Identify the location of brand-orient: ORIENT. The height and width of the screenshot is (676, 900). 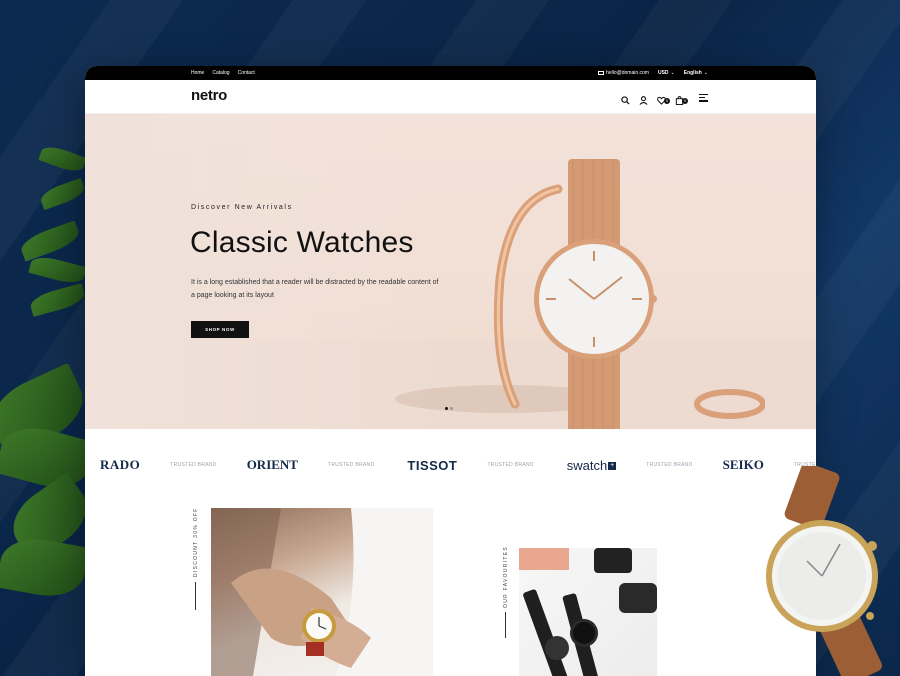
(272, 465).